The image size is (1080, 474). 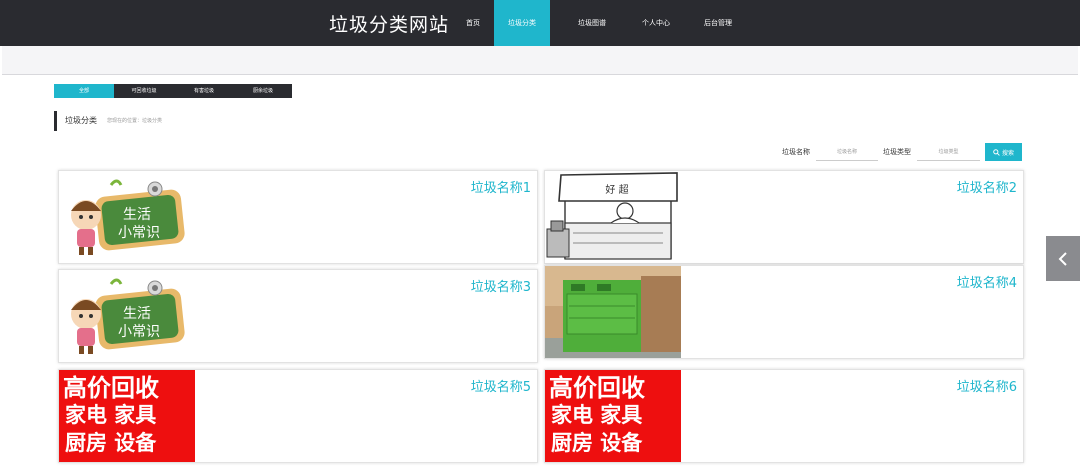 I want to click on nav-item-home: 首页, so click(x=474, y=23).